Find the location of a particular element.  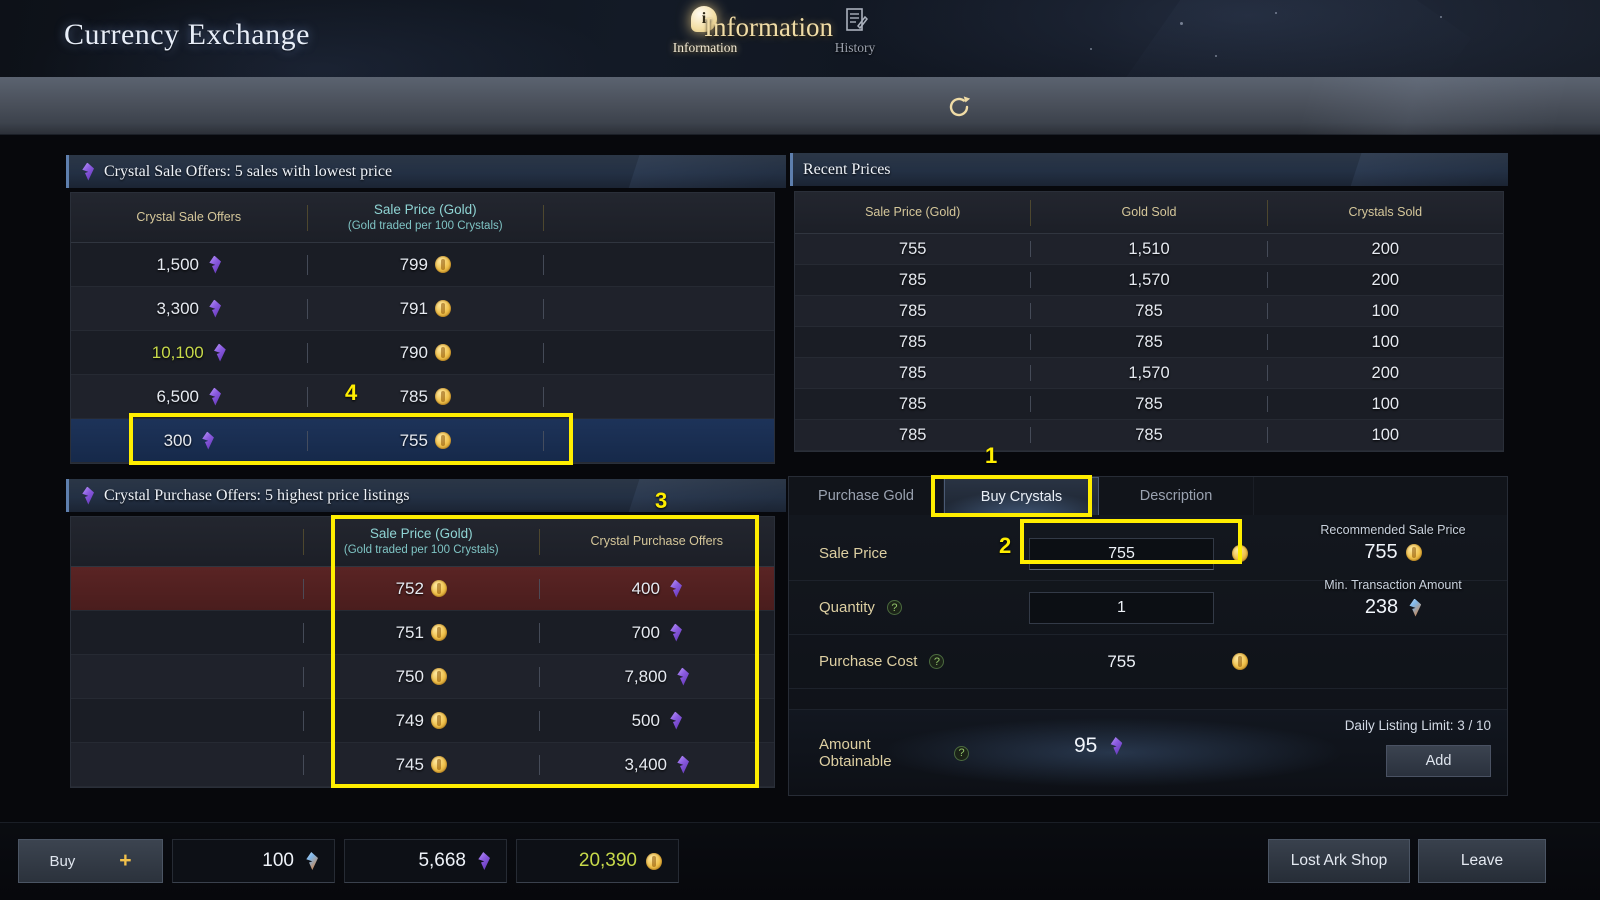

table-row: 752 400 is located at coordinates (422, 589).